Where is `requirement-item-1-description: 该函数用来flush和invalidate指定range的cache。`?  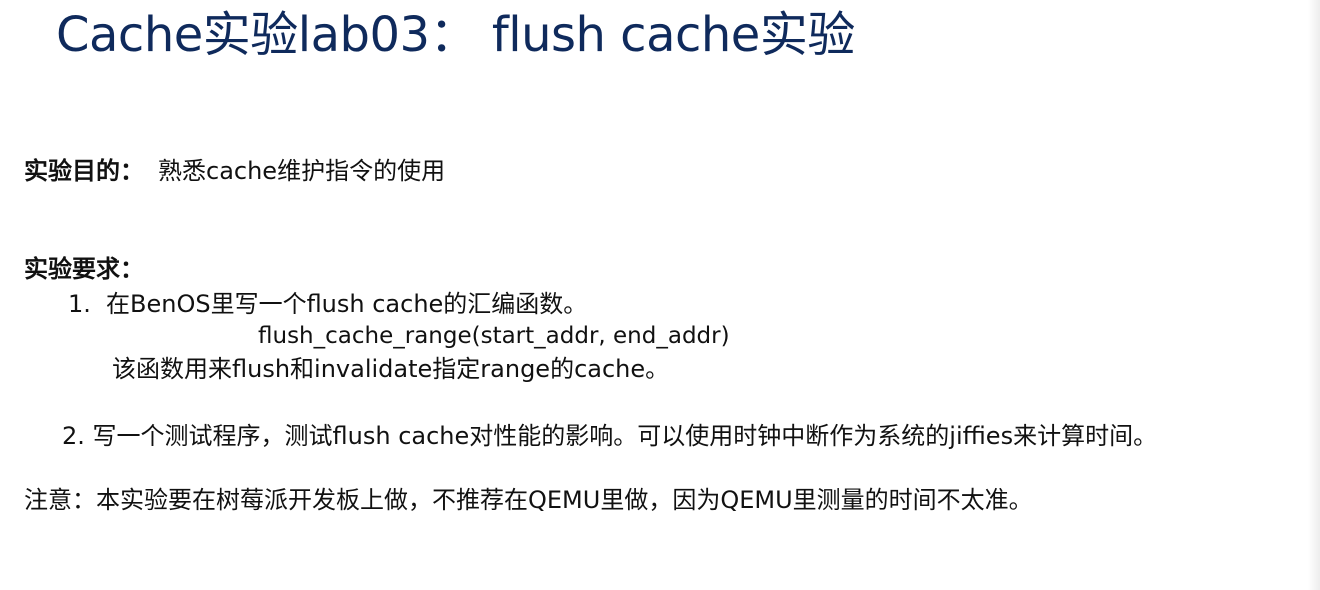
requirement-item-1-description: 该函数用来flush和invalidate指定range的cache。 is located at coordinates (391, 369).